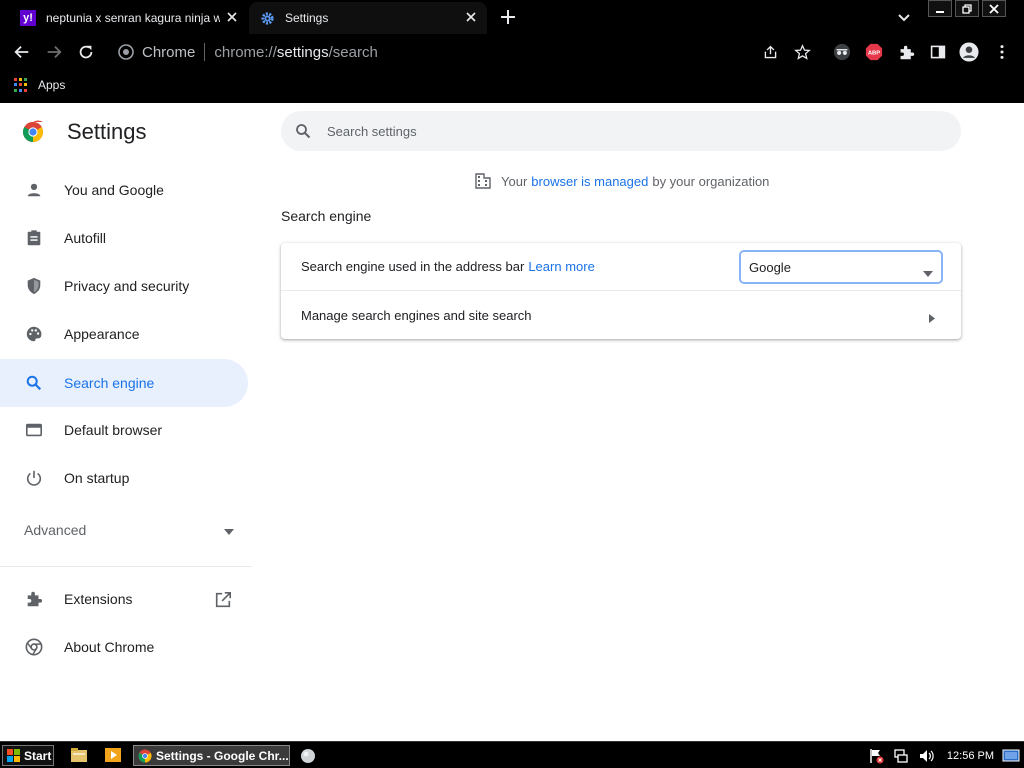 The image size is (1024, 768). I want to click on search-engine-label: Search engine used in the address bar, so click(413, 266).